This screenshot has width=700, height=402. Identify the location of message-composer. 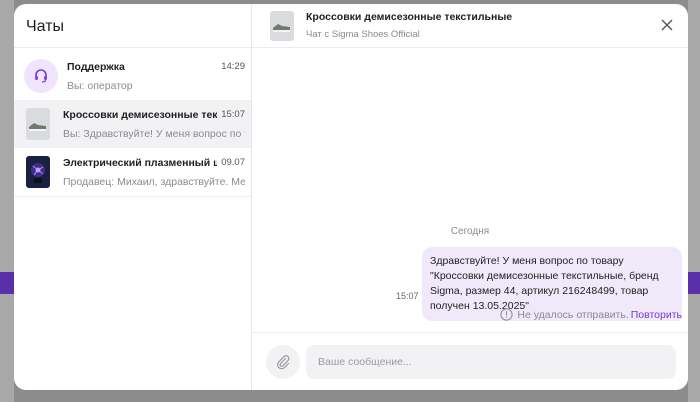
(470, 361).